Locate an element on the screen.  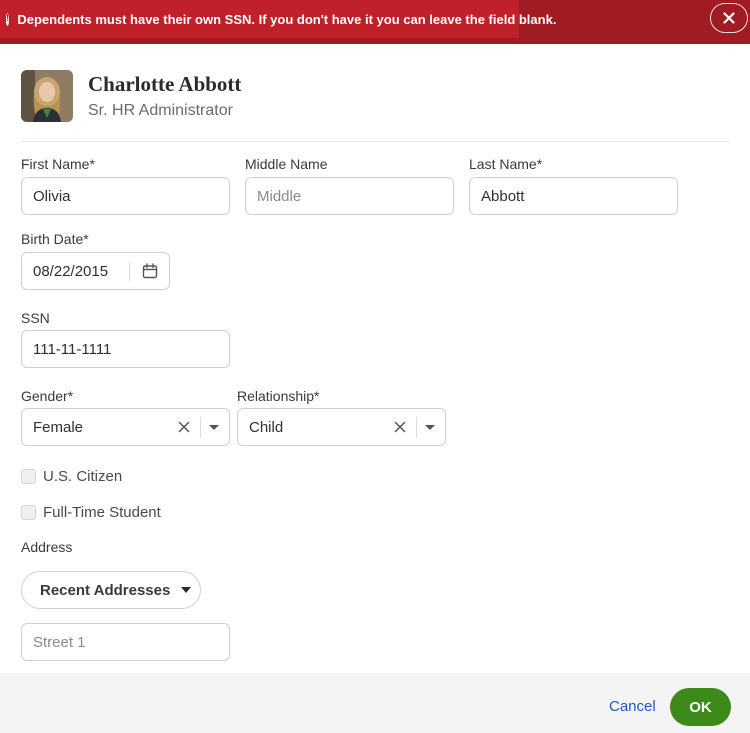
last-name-label: Last Name* is located at coordinates (506, 164).